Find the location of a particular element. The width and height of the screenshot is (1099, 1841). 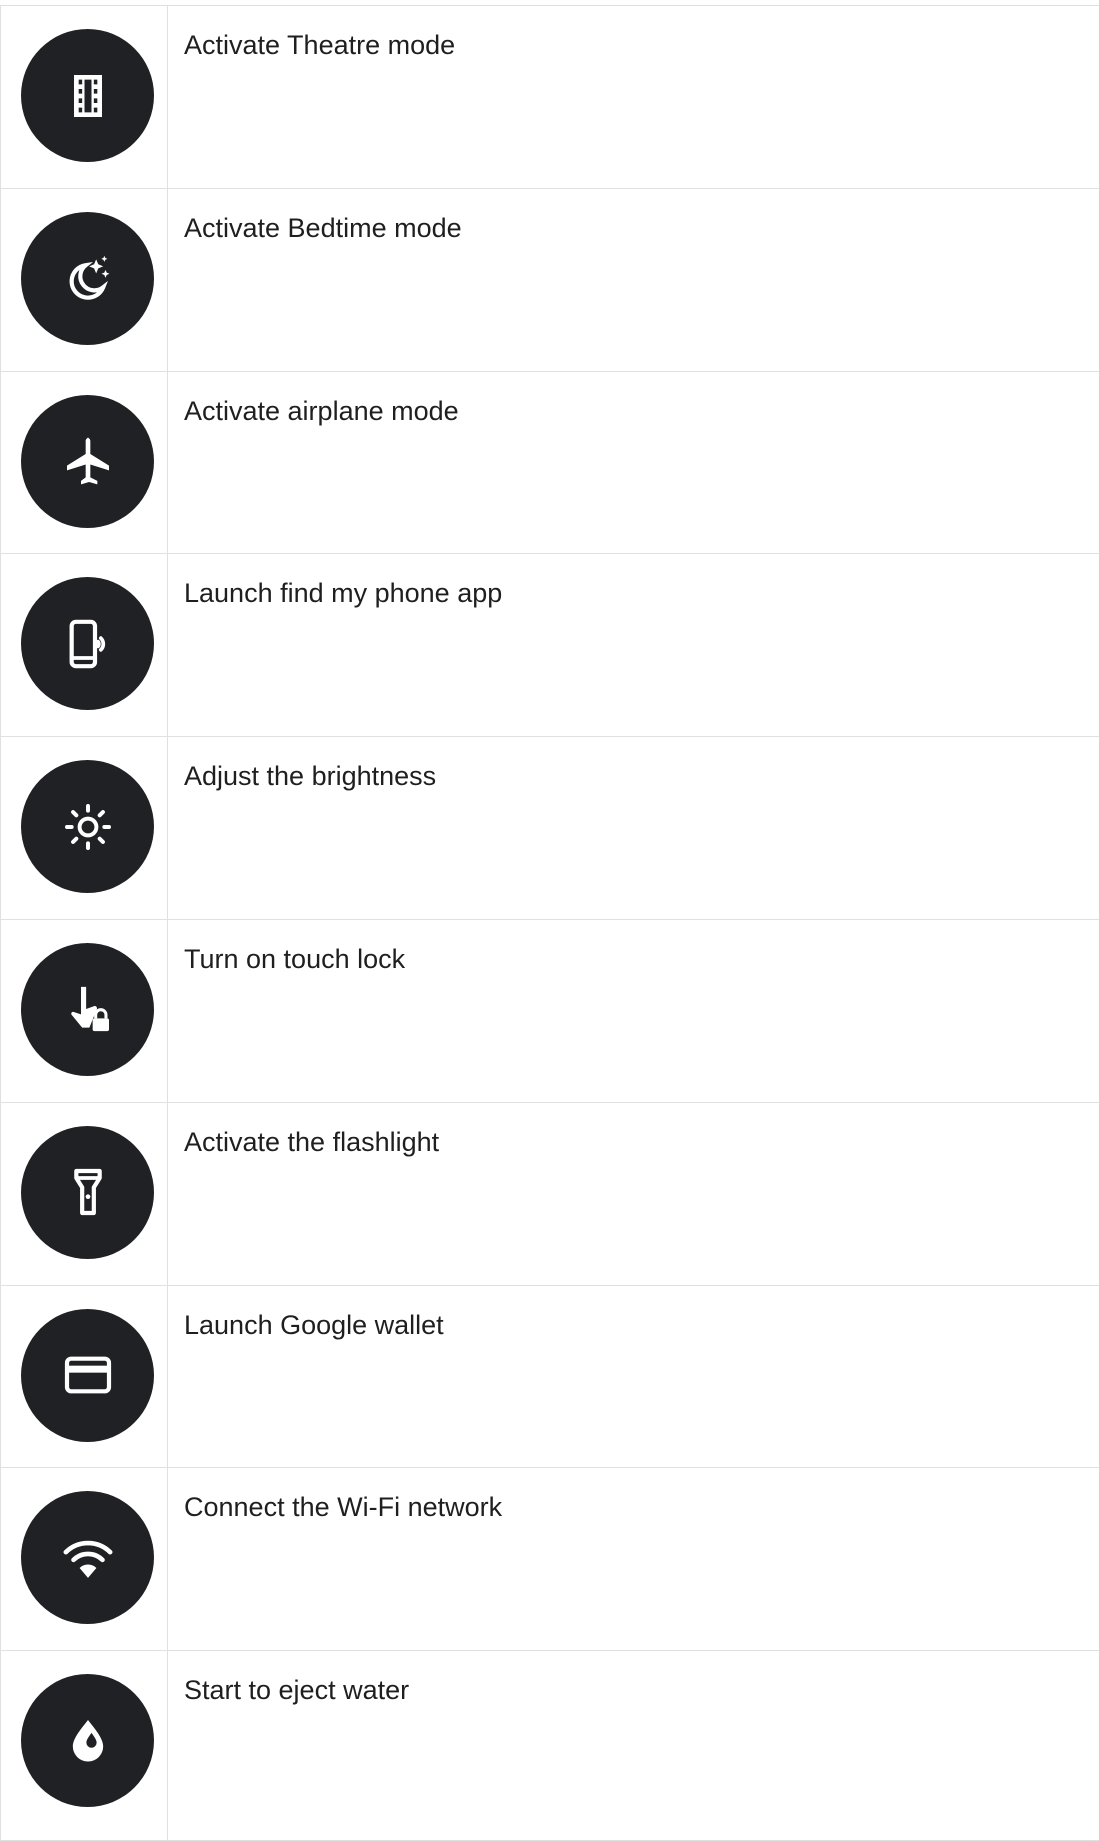

touch-lock-icon is located at coordinates (89, 1009).